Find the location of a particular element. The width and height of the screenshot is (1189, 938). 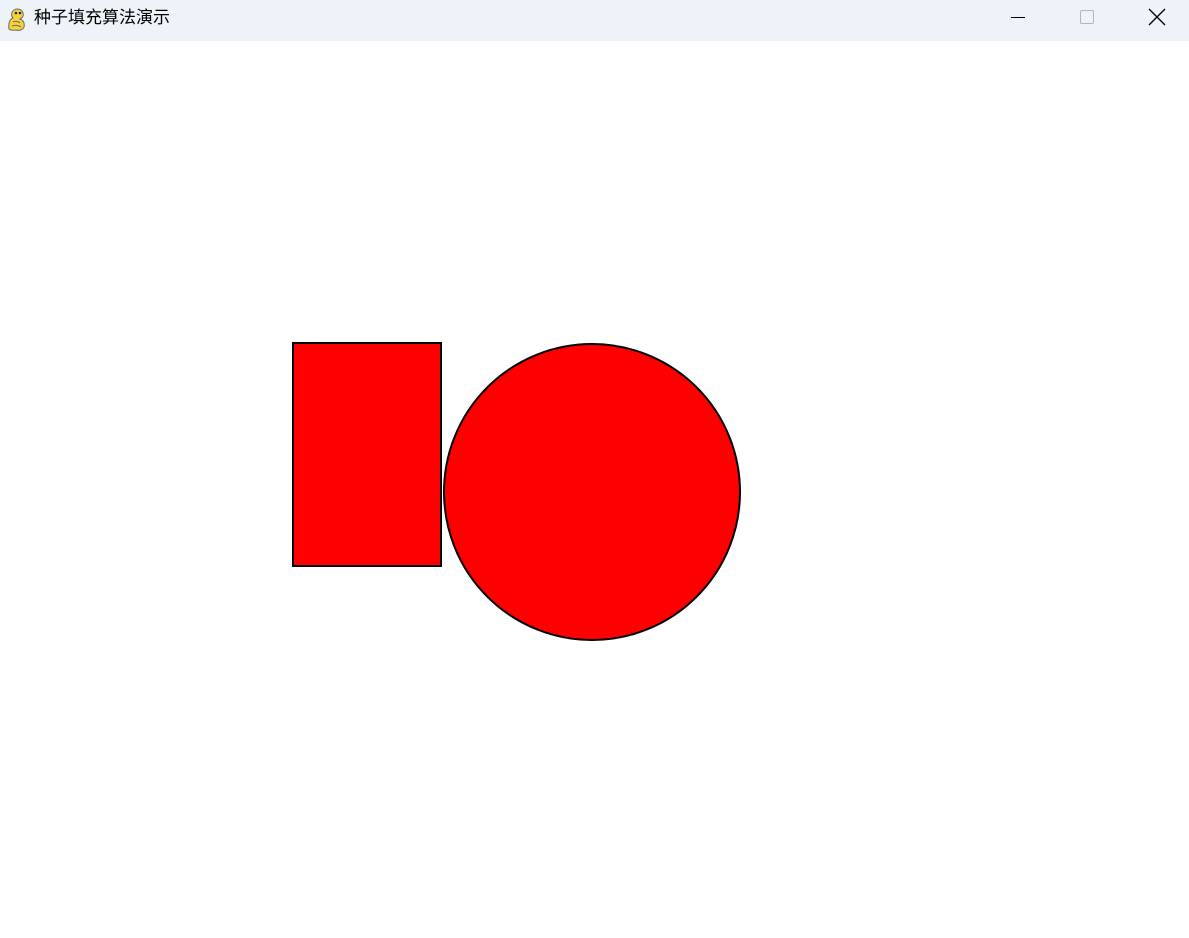

title-bar: 种子填充算法演示 is located at coordinates (594, 20).